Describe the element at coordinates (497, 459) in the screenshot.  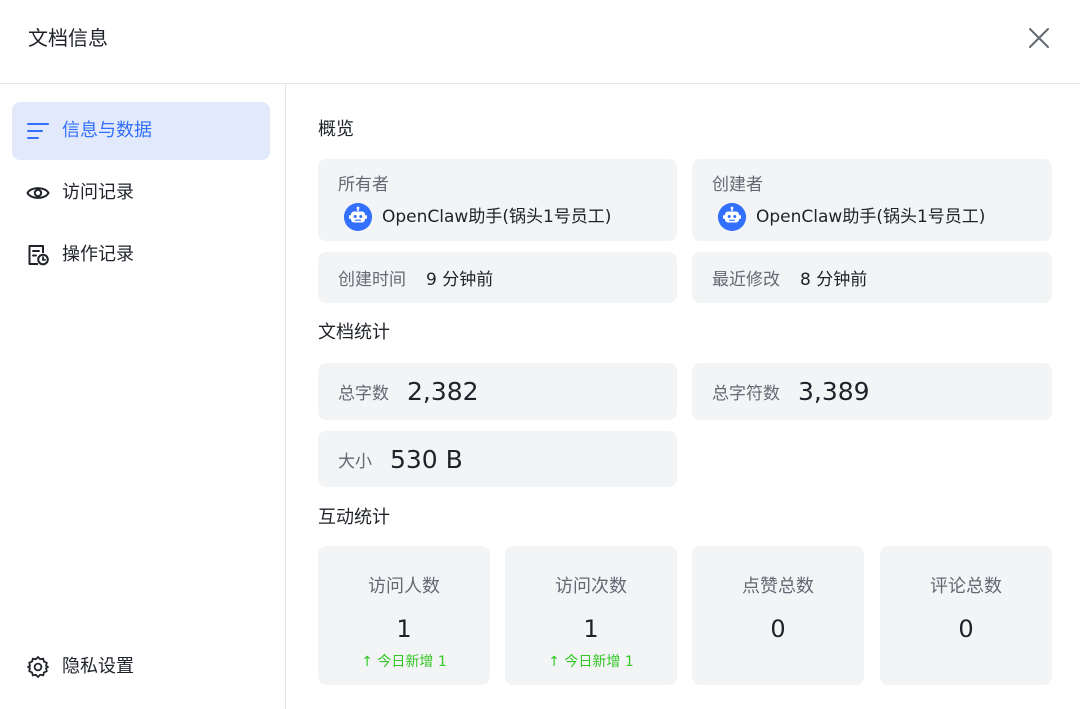
I see `size-card: 大小 530 B` at that location.